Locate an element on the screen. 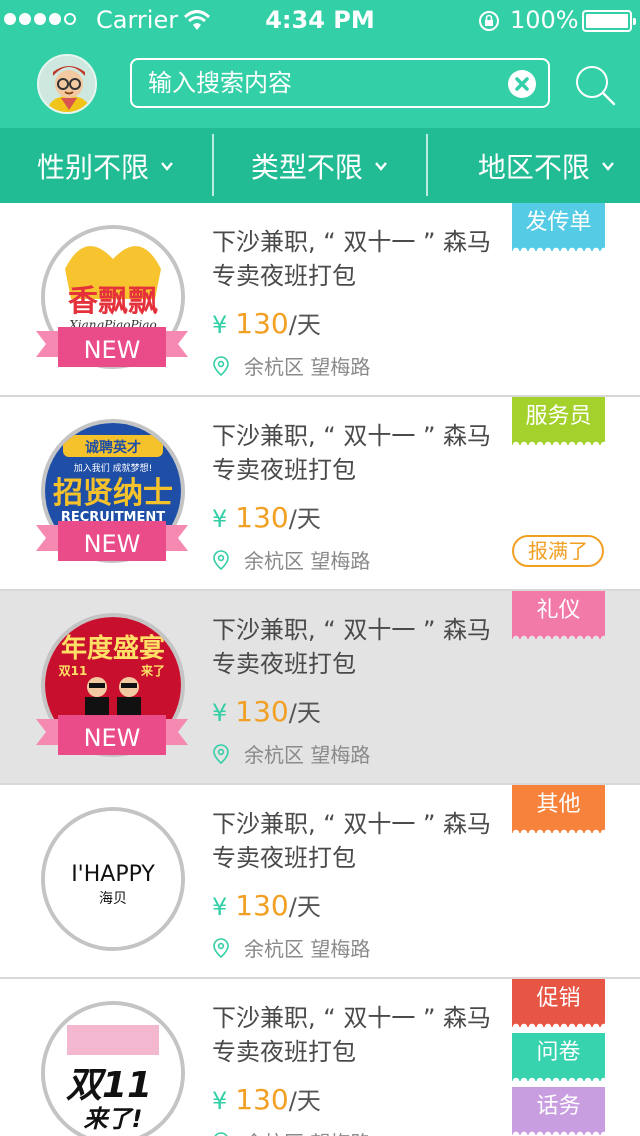 The image size is (640, 1136). filter-label: 性别不限 is located at coordinates (92, 167).